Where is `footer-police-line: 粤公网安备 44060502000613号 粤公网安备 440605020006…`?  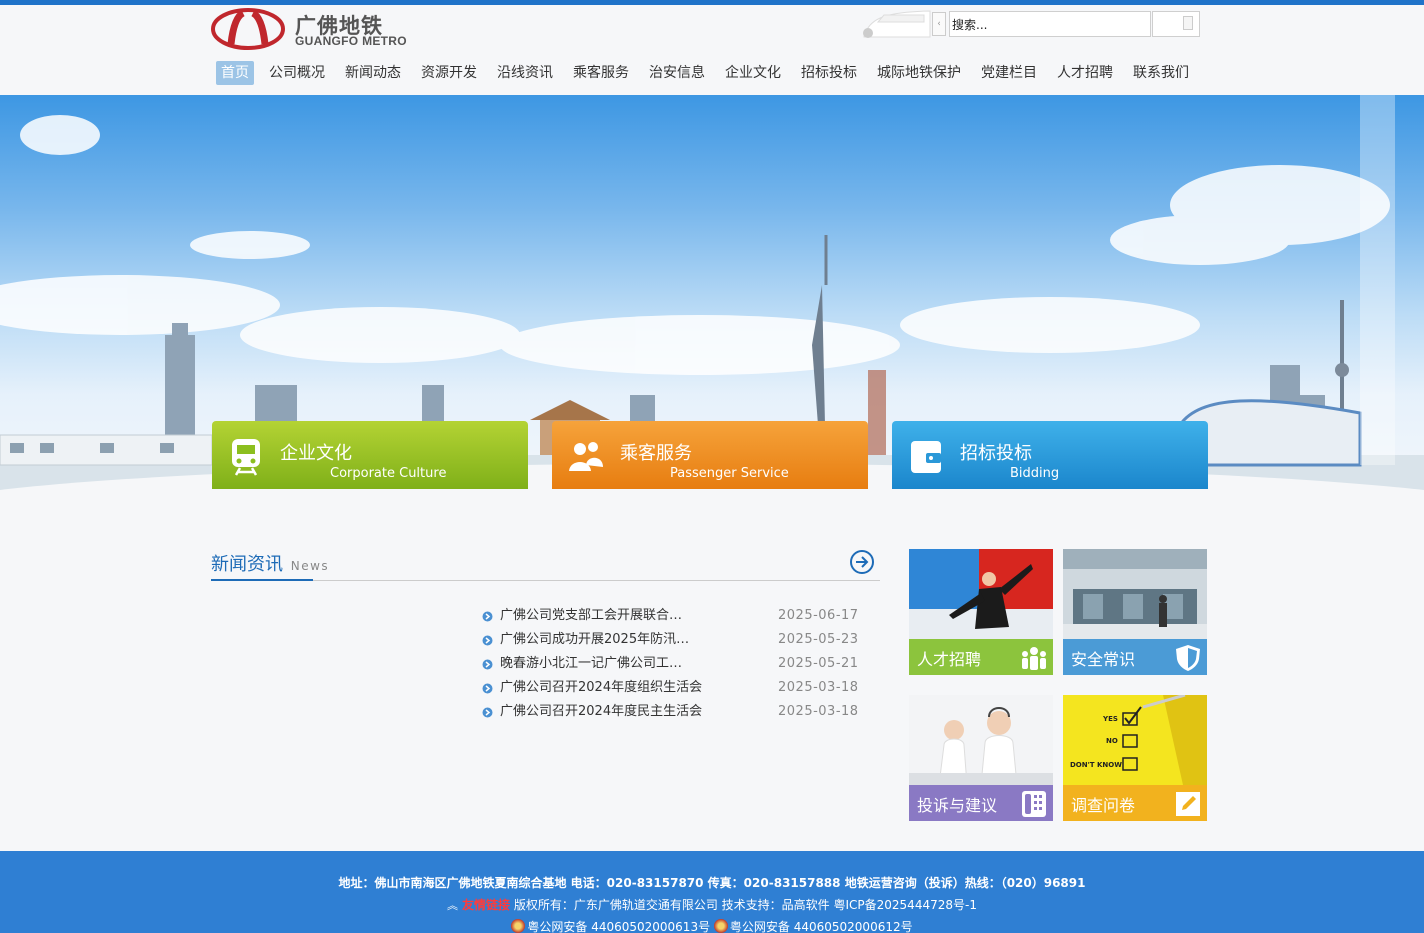
footer-police-line: 粤公网安备 44060502000613号 粤公网安备 440605020006… is located at coordinates (712, 925).